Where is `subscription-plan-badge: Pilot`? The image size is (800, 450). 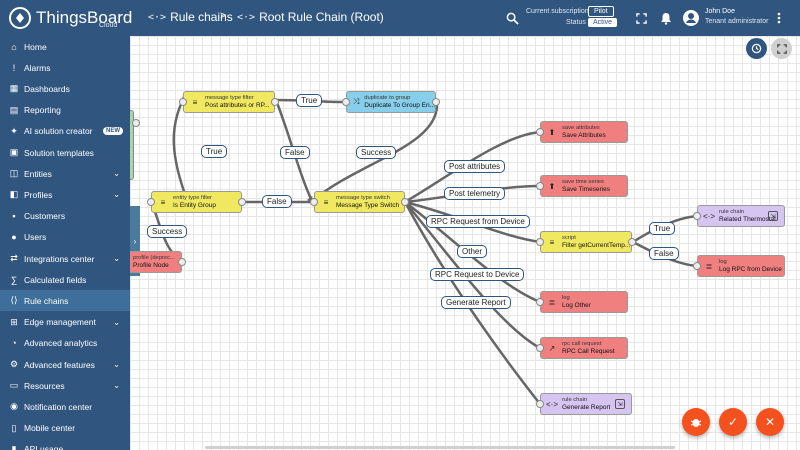
subscription-plan-badge: Pilot is located at coordinates (601, 11).